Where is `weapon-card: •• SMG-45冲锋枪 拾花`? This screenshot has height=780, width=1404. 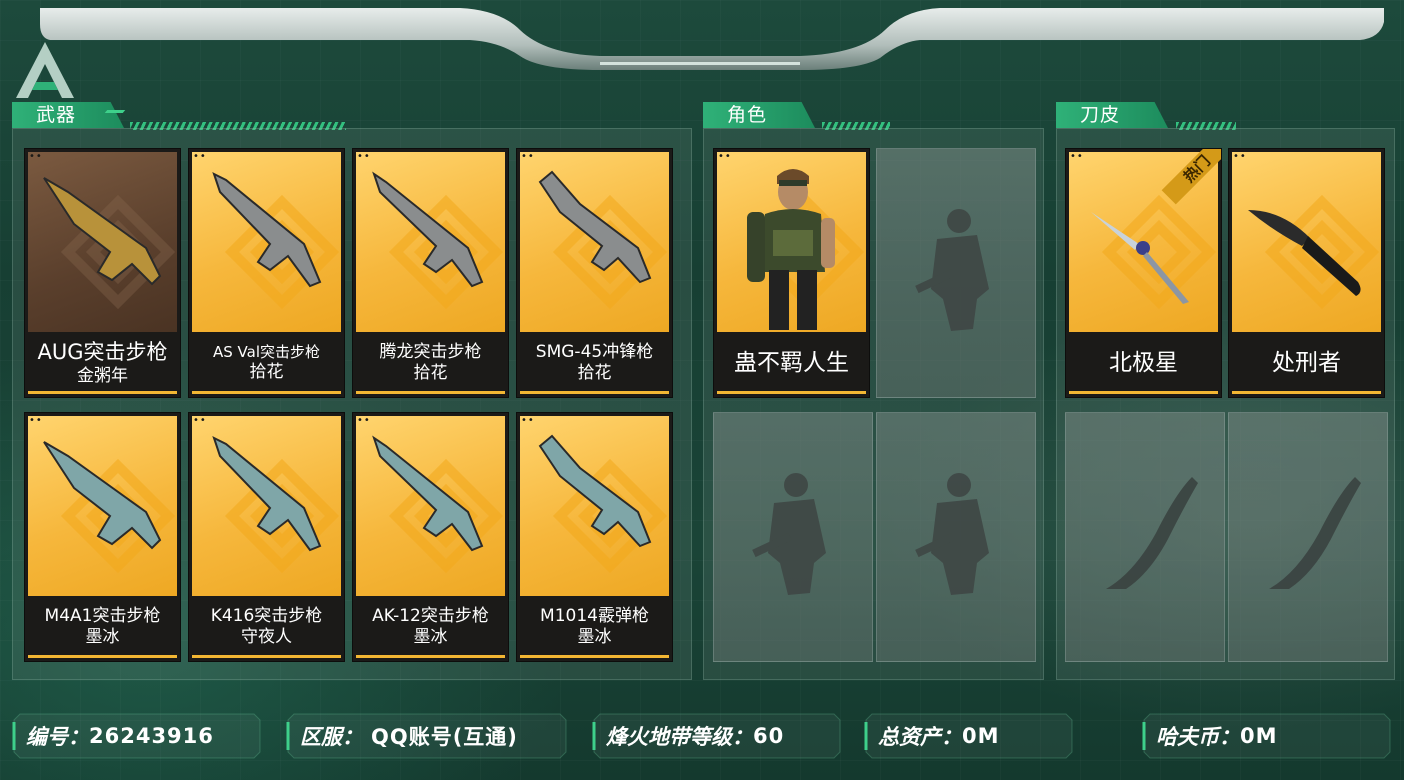 weapon-card: •• SMG-45冲锋枪 拾花 is located at coordinates (594, 273).